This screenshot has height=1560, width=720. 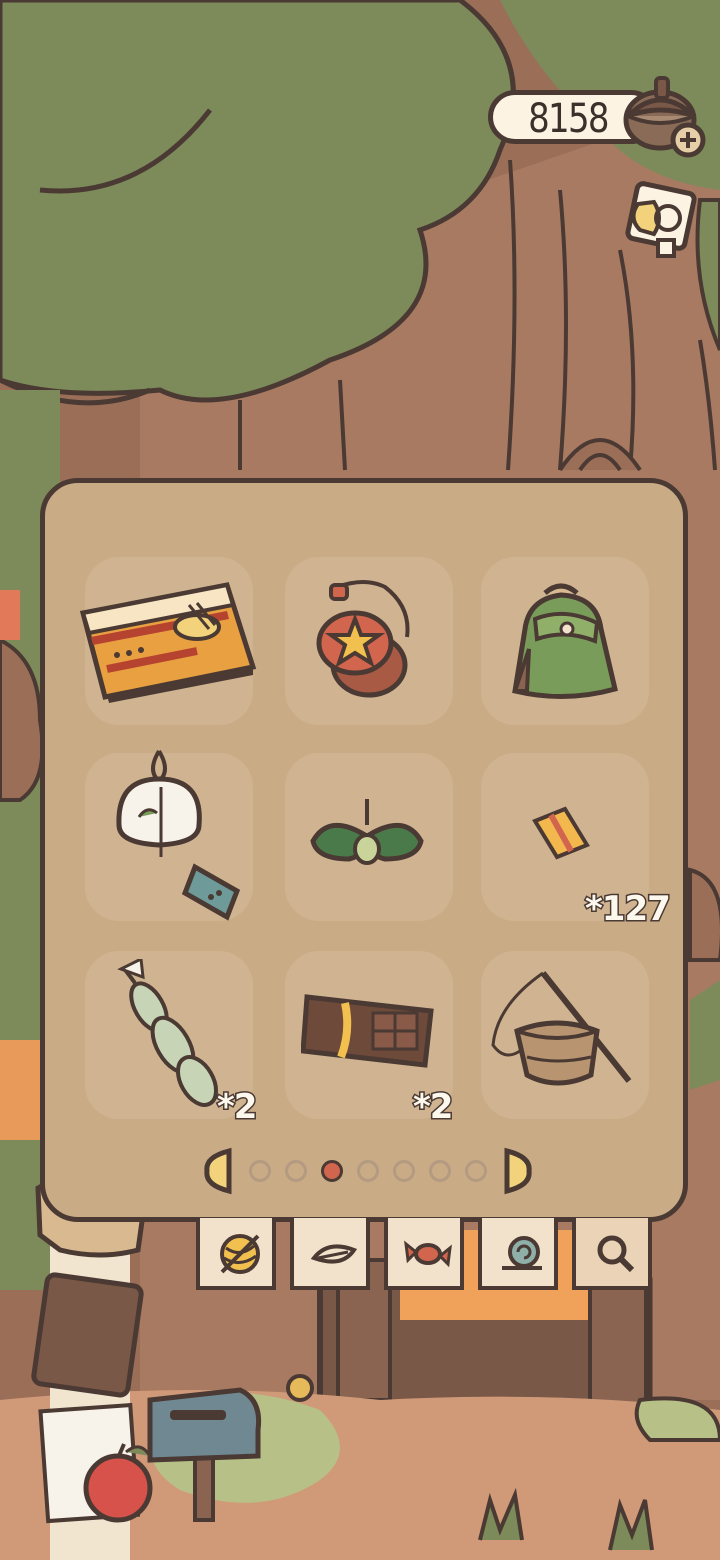 What do you see at coordinates (688, 140) in the screenshot?
I see `plus-icon` at bounding box center [688, 140].